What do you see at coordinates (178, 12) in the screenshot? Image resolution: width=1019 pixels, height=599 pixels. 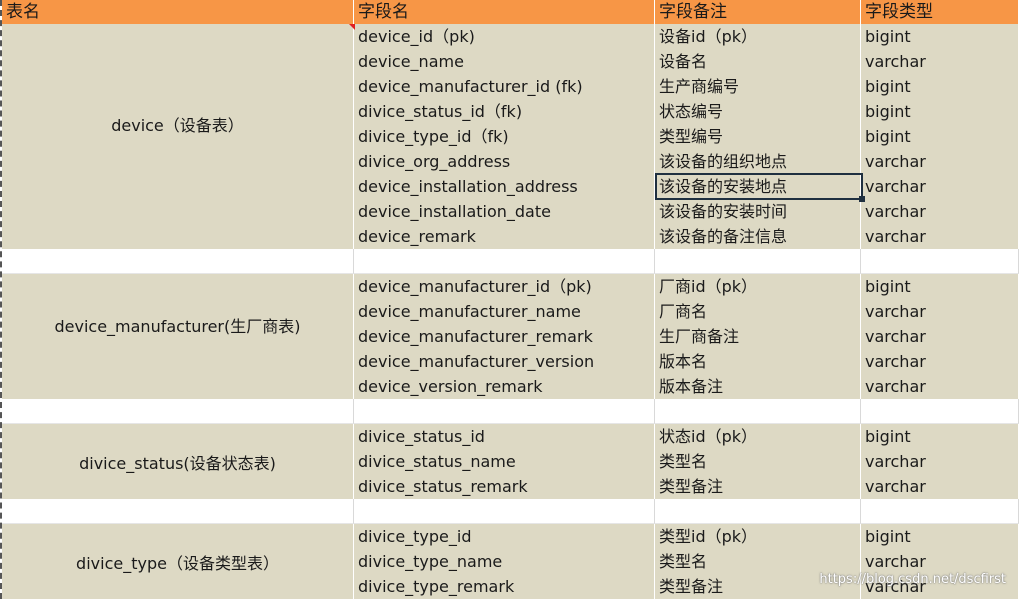 I see `header-table-name: 表名` at bounding box center [178, 12].